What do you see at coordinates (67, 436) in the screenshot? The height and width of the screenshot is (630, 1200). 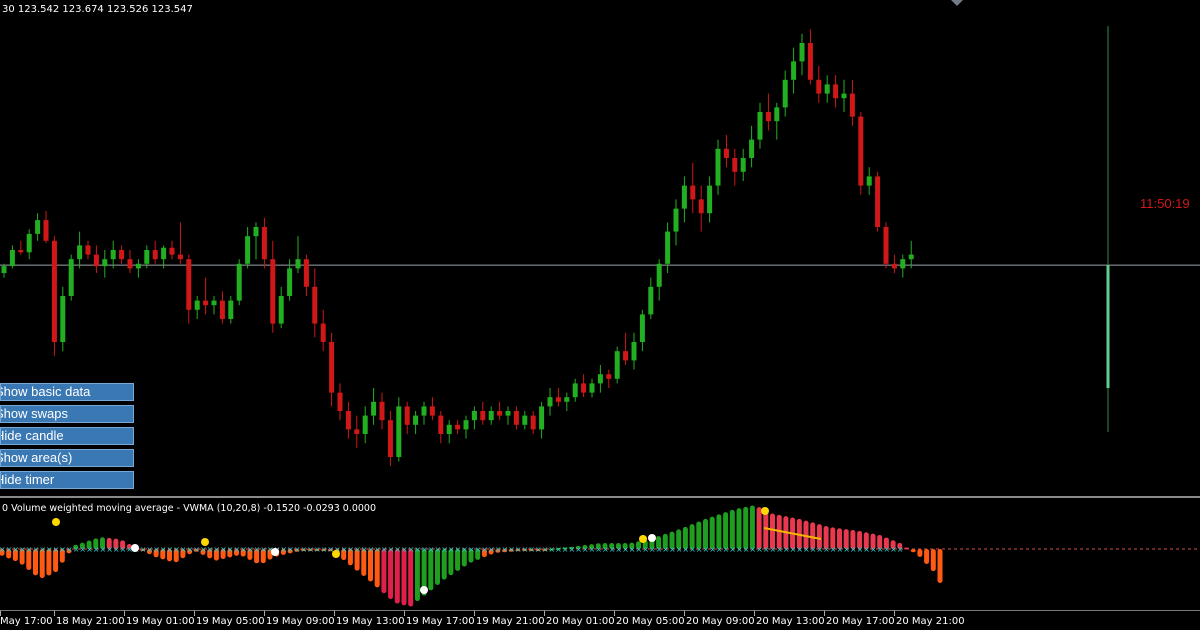 I see `hide-candle-button: Hide candle` at bounding box center [67, 436].